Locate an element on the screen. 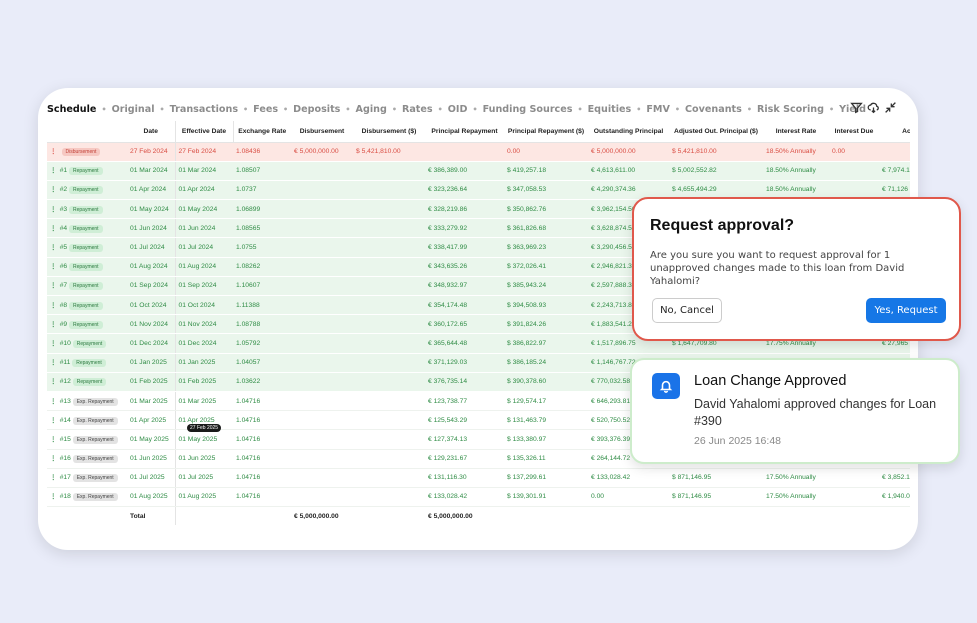  column-header: Interest Rate is located at coordinates (796, 132).